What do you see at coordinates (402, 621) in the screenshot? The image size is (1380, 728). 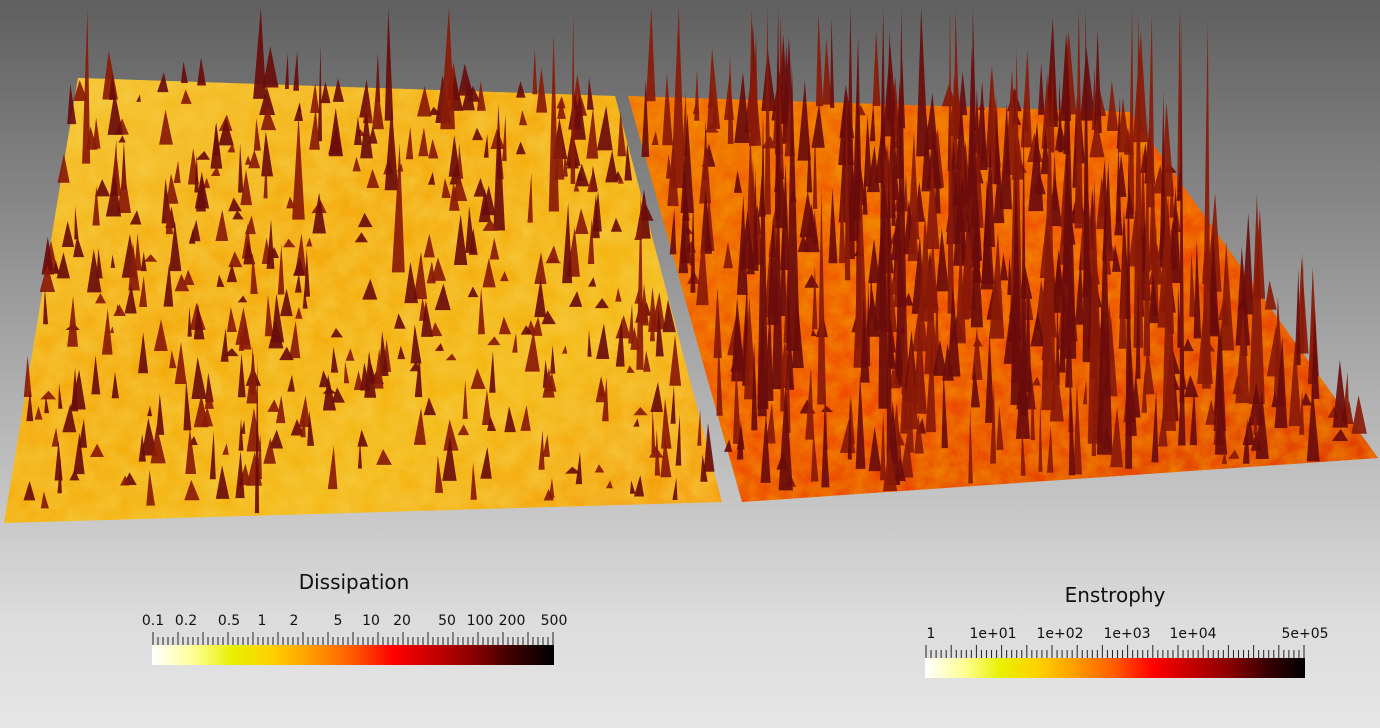 I see `tick-label: 20` at bounding box center [402, 621].